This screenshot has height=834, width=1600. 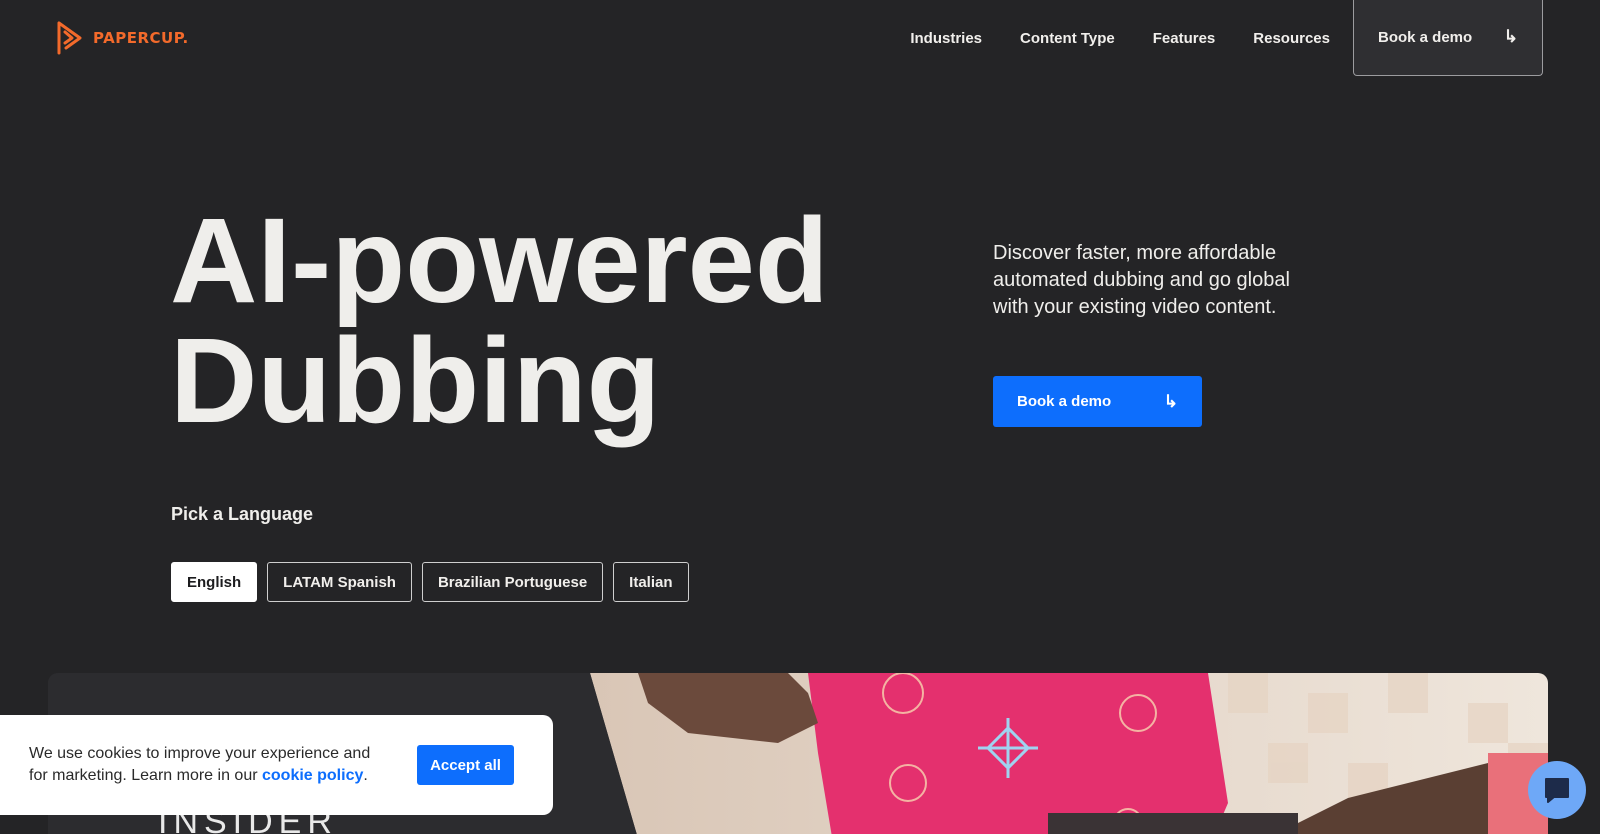 What do you see at coordinates (214, 582) in the screenshot?
I see `language-option-english: English` at bounding box center [214, 582].